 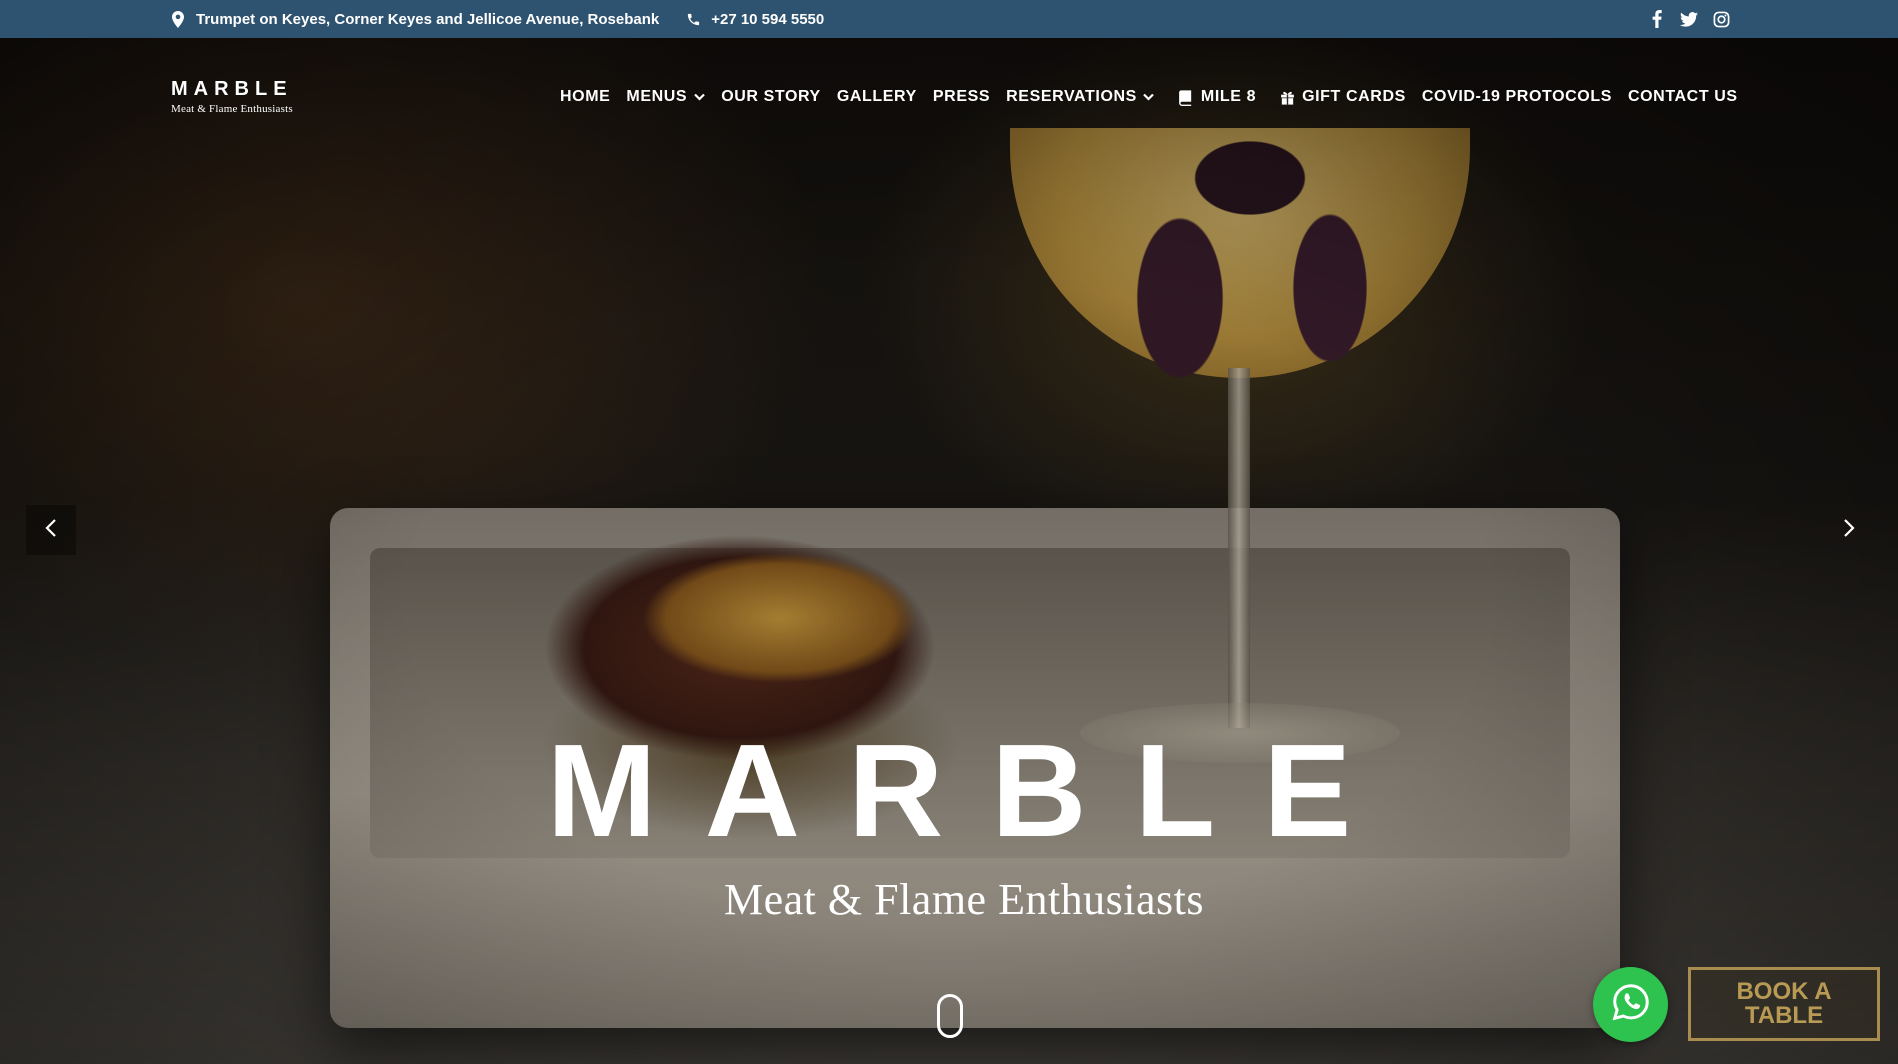 I want to click on nav-covid-protocols: COVID-19 PROTOCOLS, so click(x=1517, y=97).